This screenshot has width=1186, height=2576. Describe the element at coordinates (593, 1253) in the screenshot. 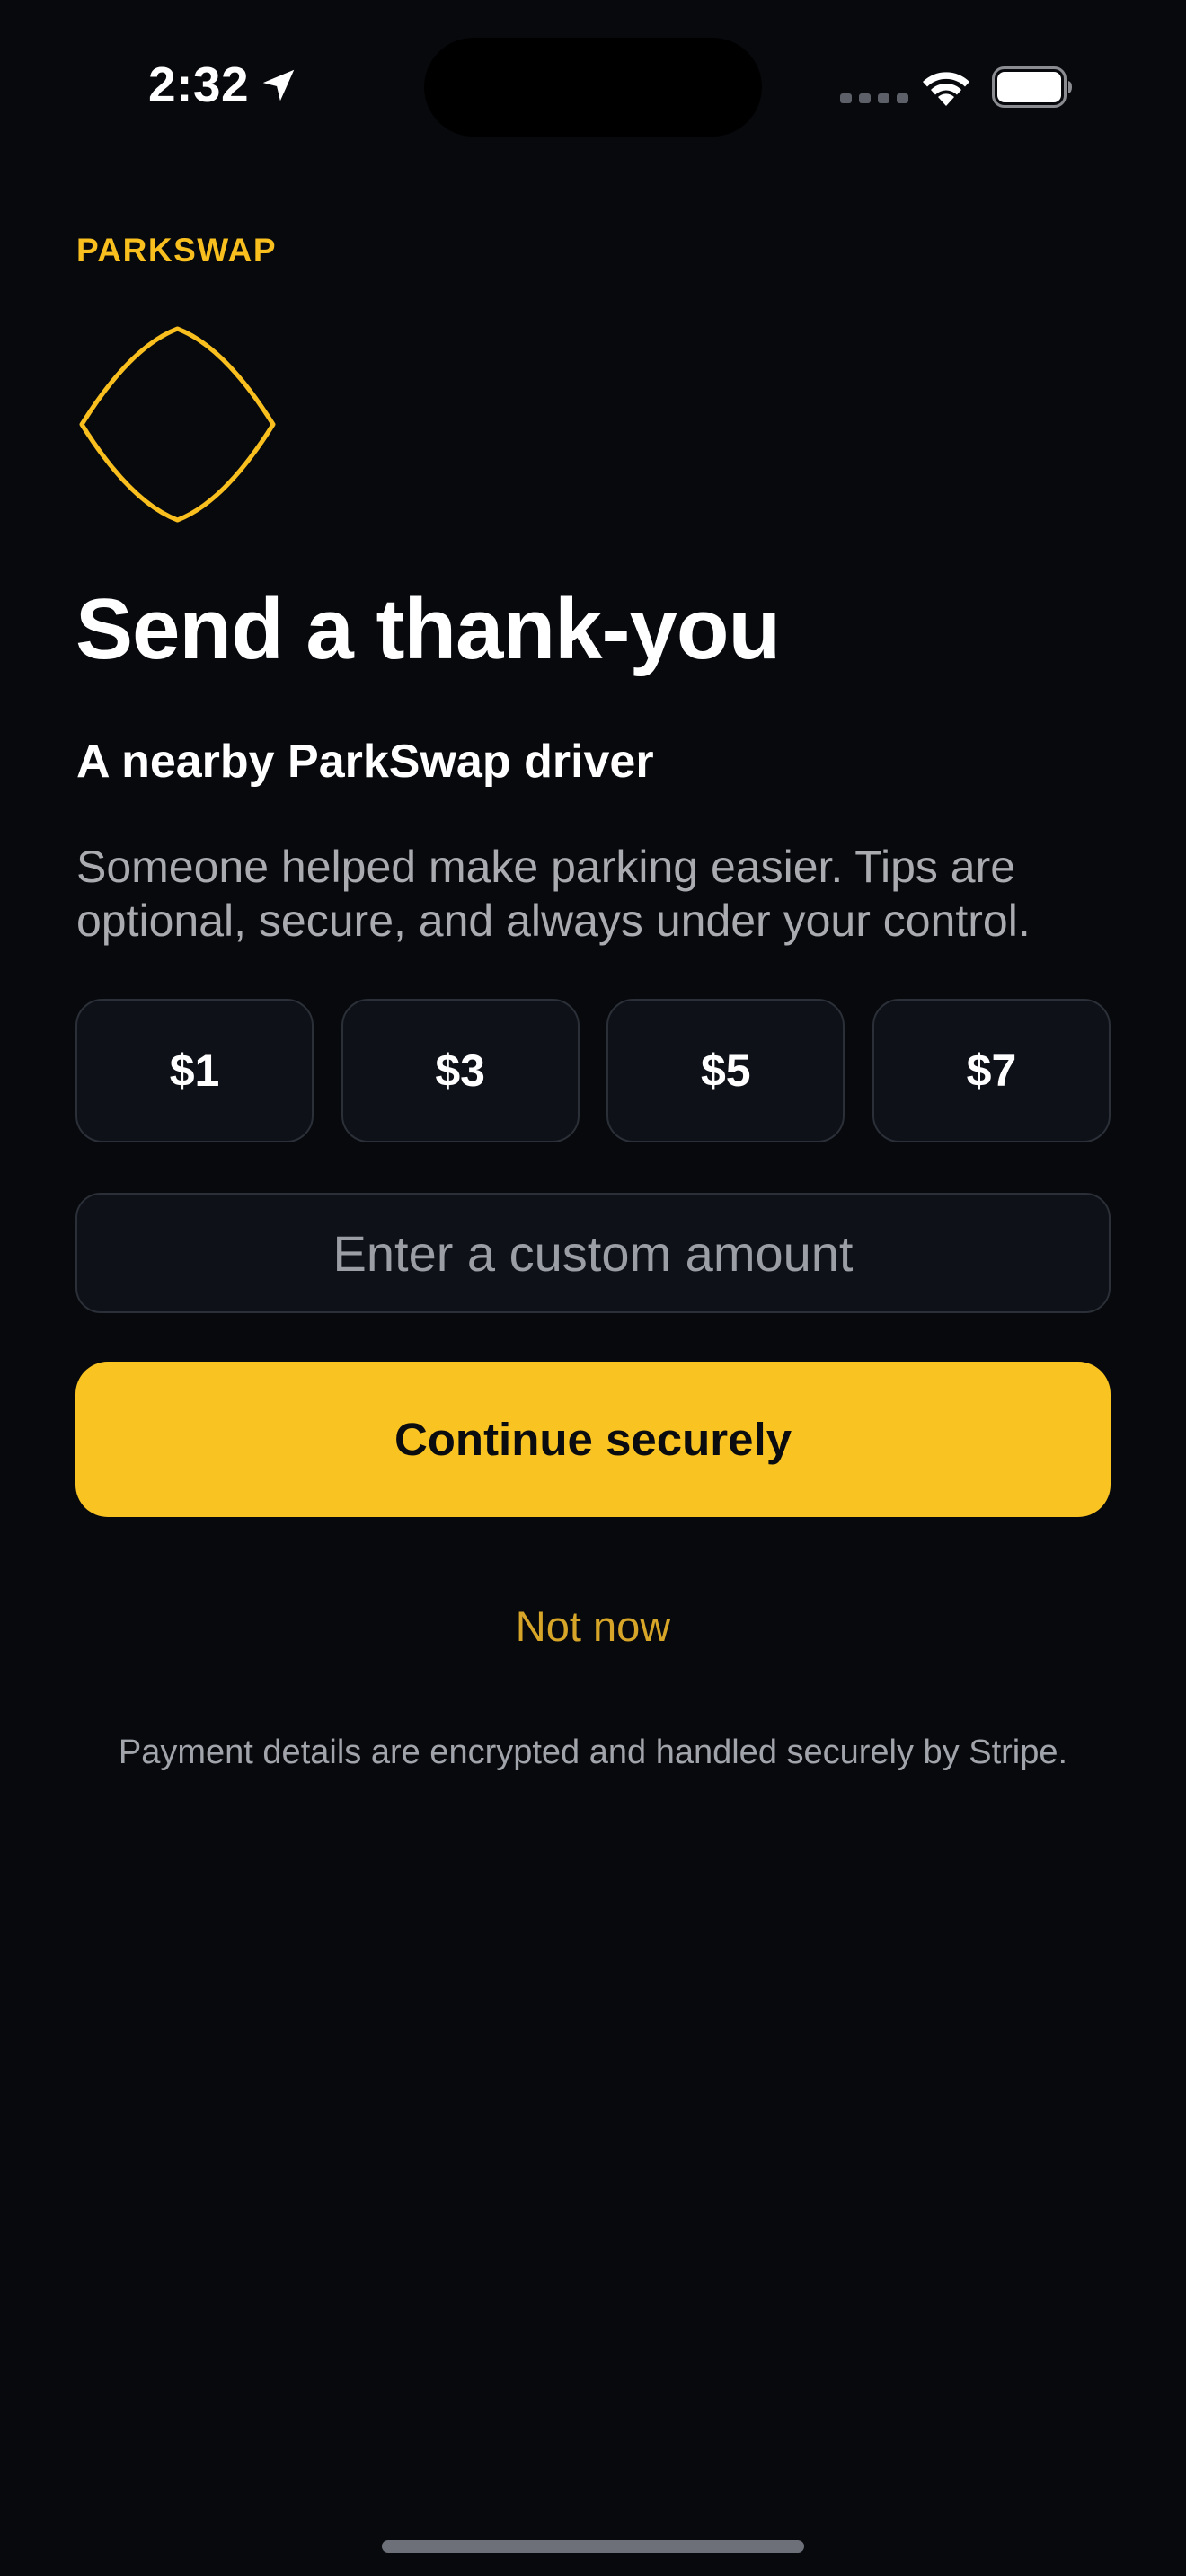

I see `custom-amount-input` at that location.